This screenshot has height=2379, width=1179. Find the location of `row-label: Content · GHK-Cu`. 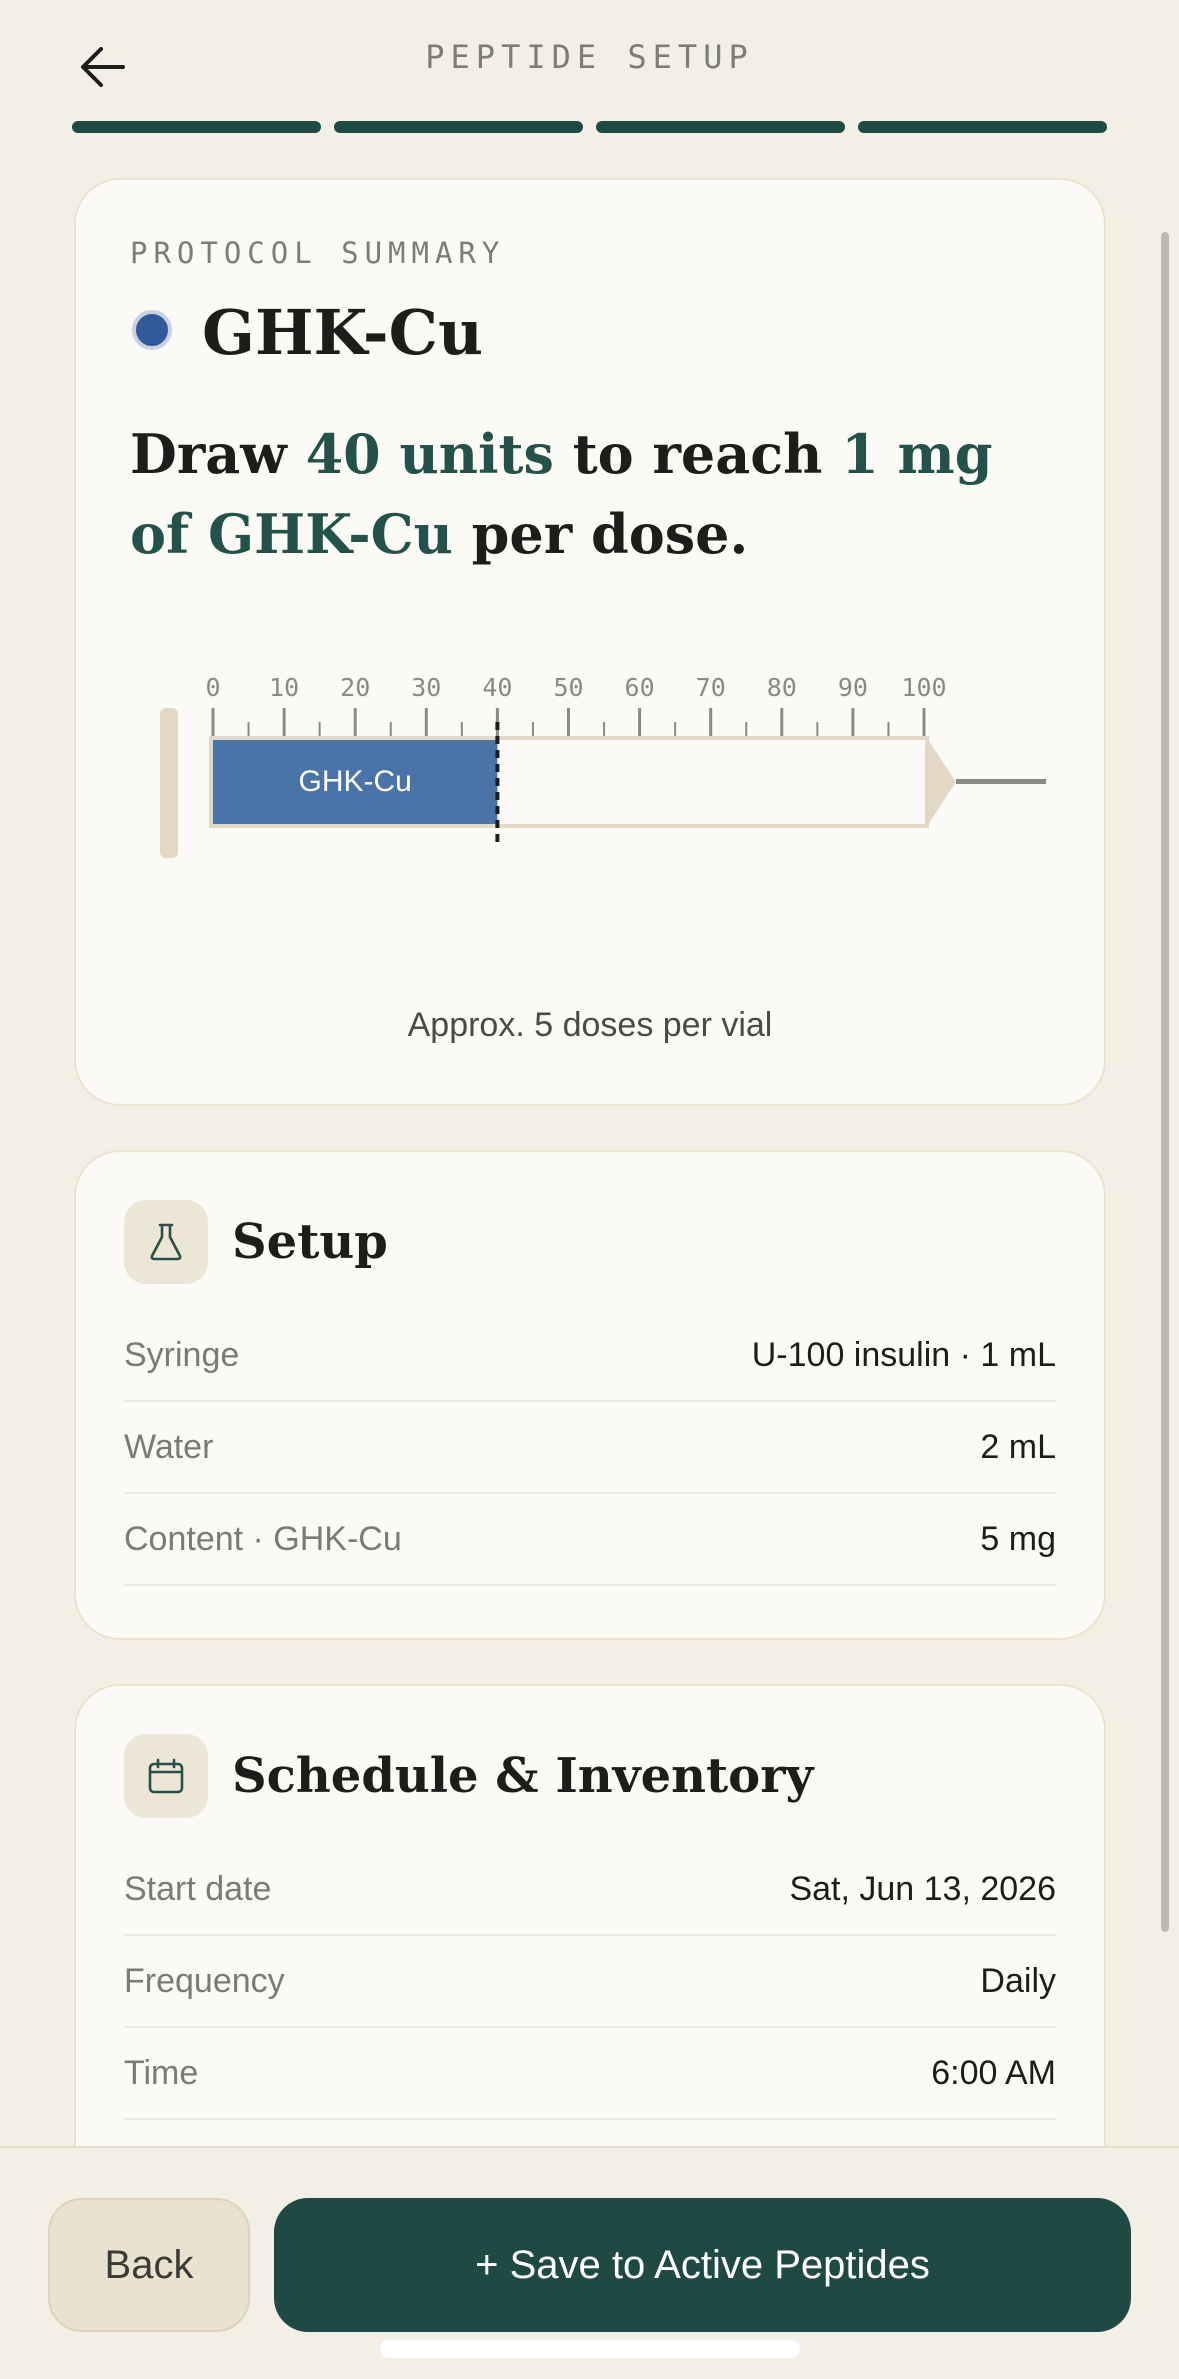

row-label: Content · GHK-Cu is located at coordinates (263, 1538).